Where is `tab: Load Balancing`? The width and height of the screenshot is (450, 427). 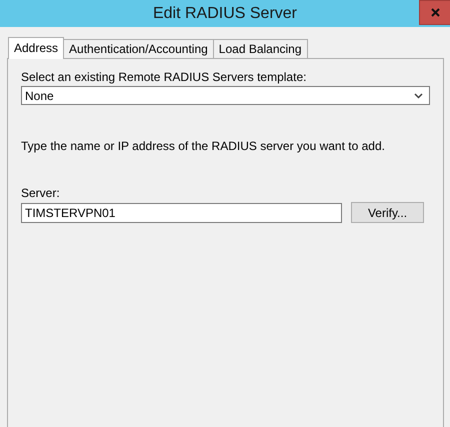 tab: Load Balancing is located at coordinates (260, 48).